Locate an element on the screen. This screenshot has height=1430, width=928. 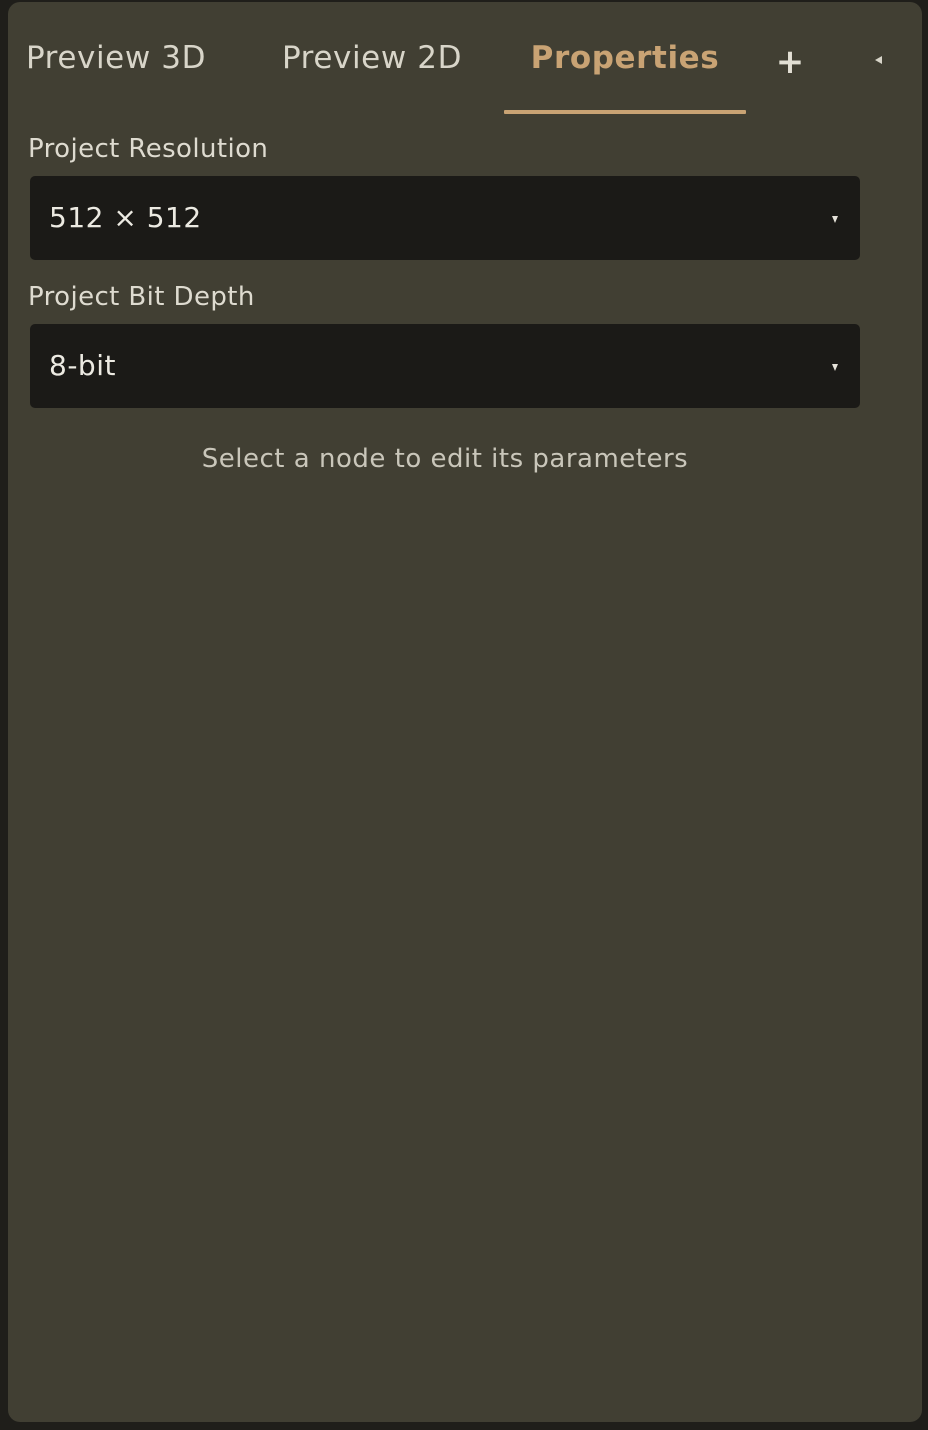
project-resolution-label: Project Resolution is located at coordinates (148, 149).